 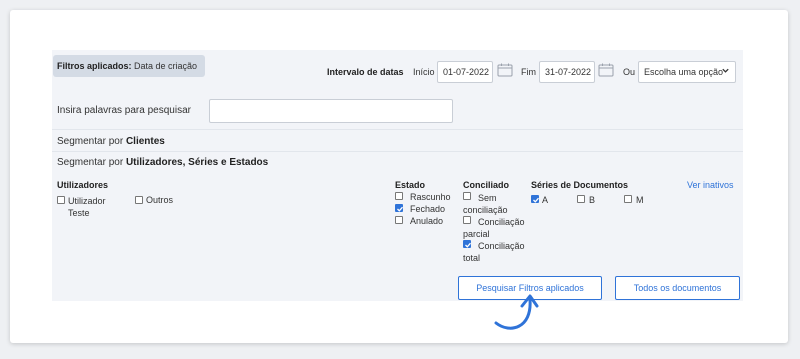 I want to click on state-title: Estado, so click(x=410, y=185).